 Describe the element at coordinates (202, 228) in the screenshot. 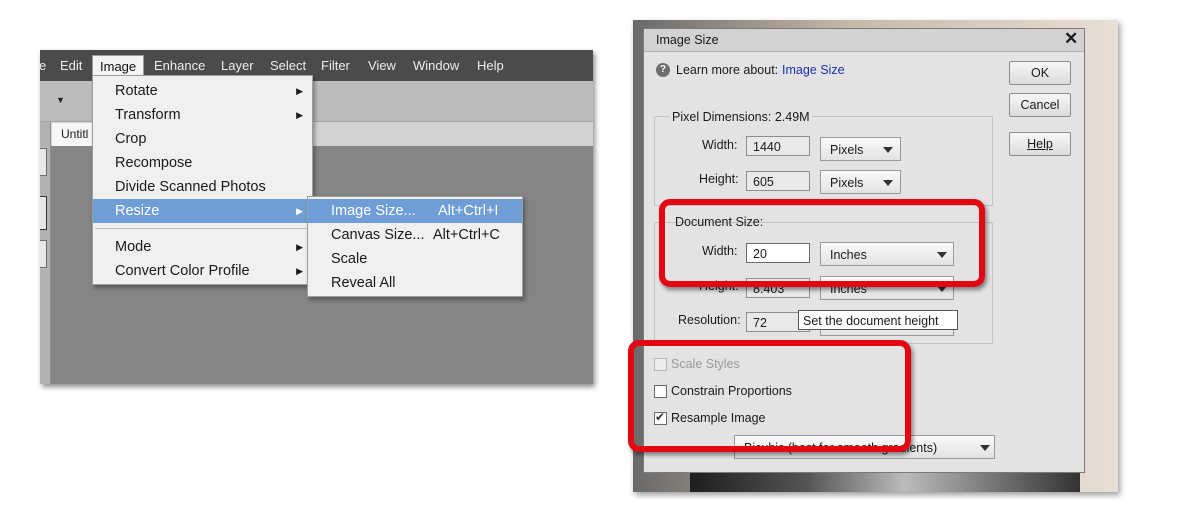

I see `menu-separator` at that location.